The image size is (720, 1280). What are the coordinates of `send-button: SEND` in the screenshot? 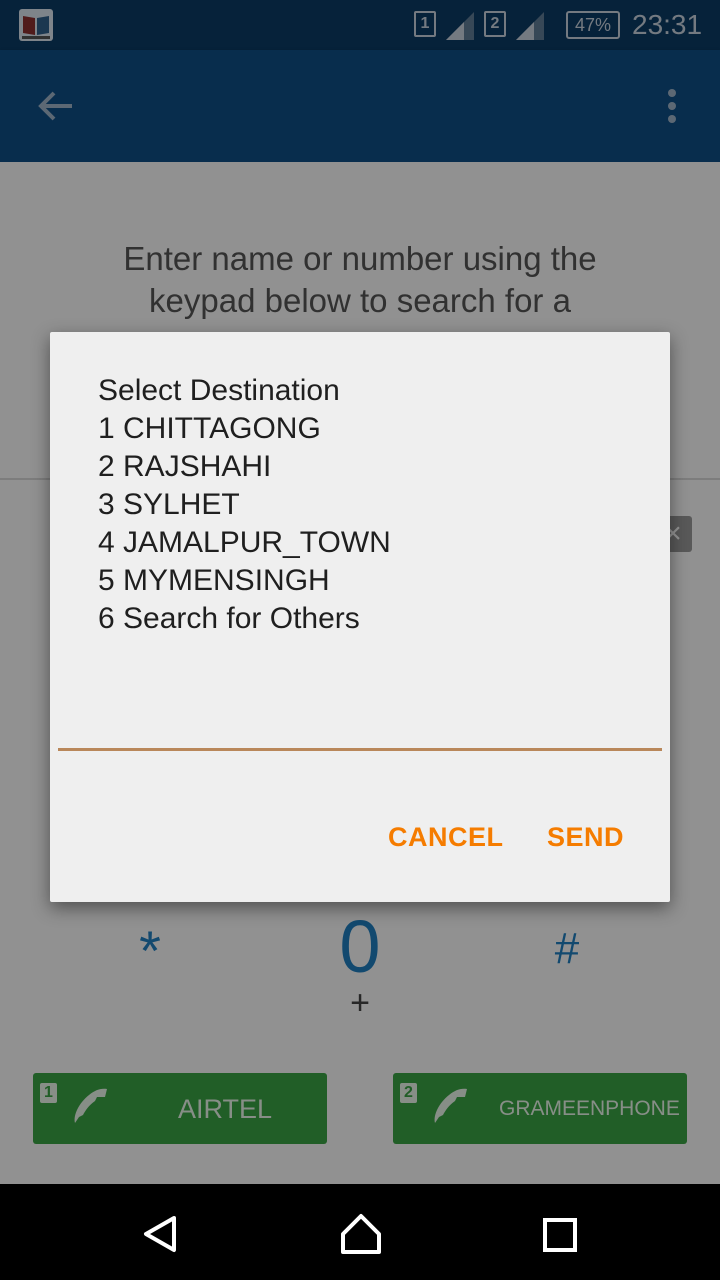 It's located at (585, 837).